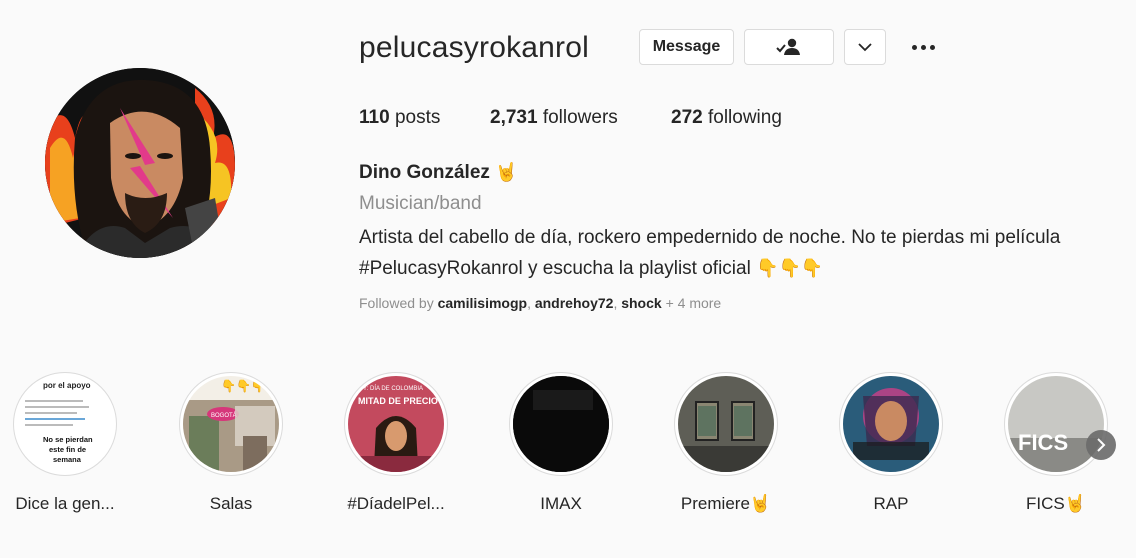 This screenshot has height=558, width=1136. What do you see at coordinates (396, 424) in the screenshot?
I see `highlight-cover: HOY: DÍA DE COLOMBIA MITAD DE PRECIO` at bounding box center [396, 424].